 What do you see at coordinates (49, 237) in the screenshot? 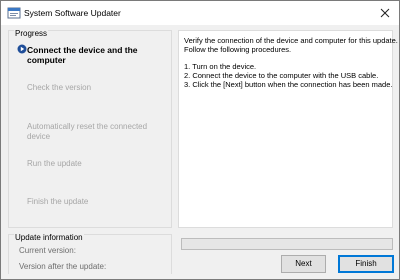
I see `update-info-label: Update information` at bounding box center [49, 237].